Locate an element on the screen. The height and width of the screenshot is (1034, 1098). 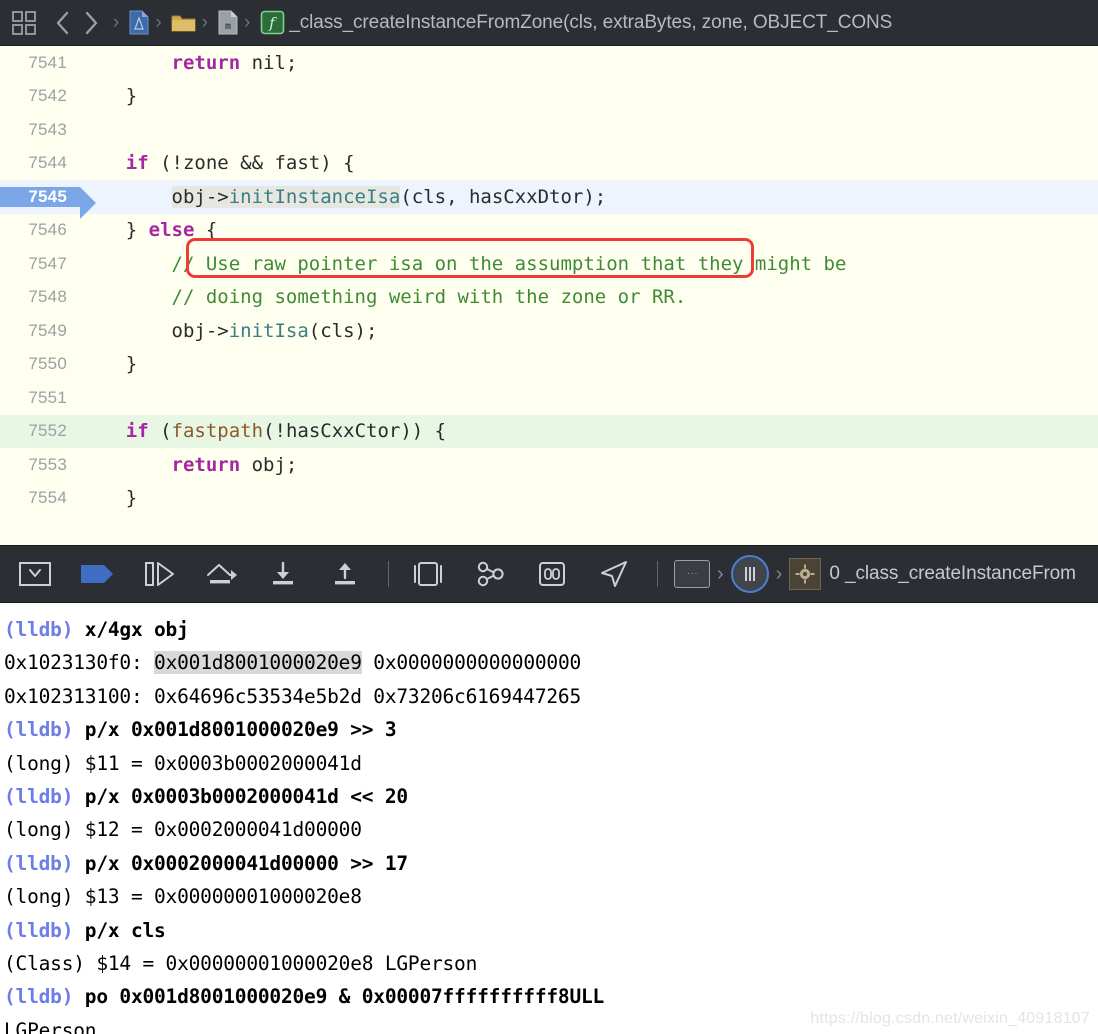
code-line-text: return obj; is located at coordinates (589, 465).